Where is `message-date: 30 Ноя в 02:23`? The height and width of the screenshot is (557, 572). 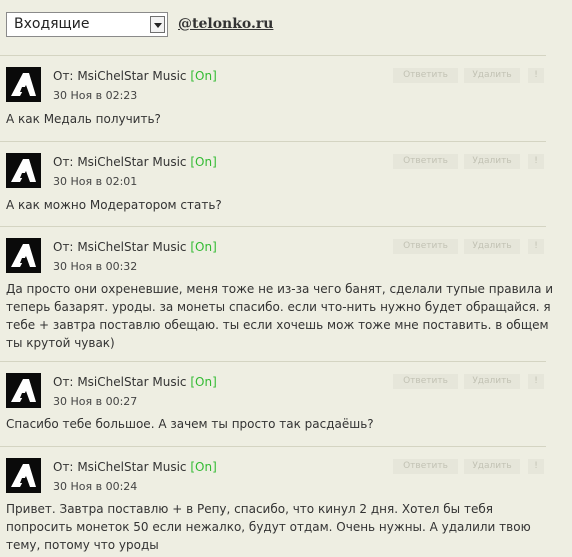 message-date: 30 Ноя в 02:23 is located at coordinates (95, 95).